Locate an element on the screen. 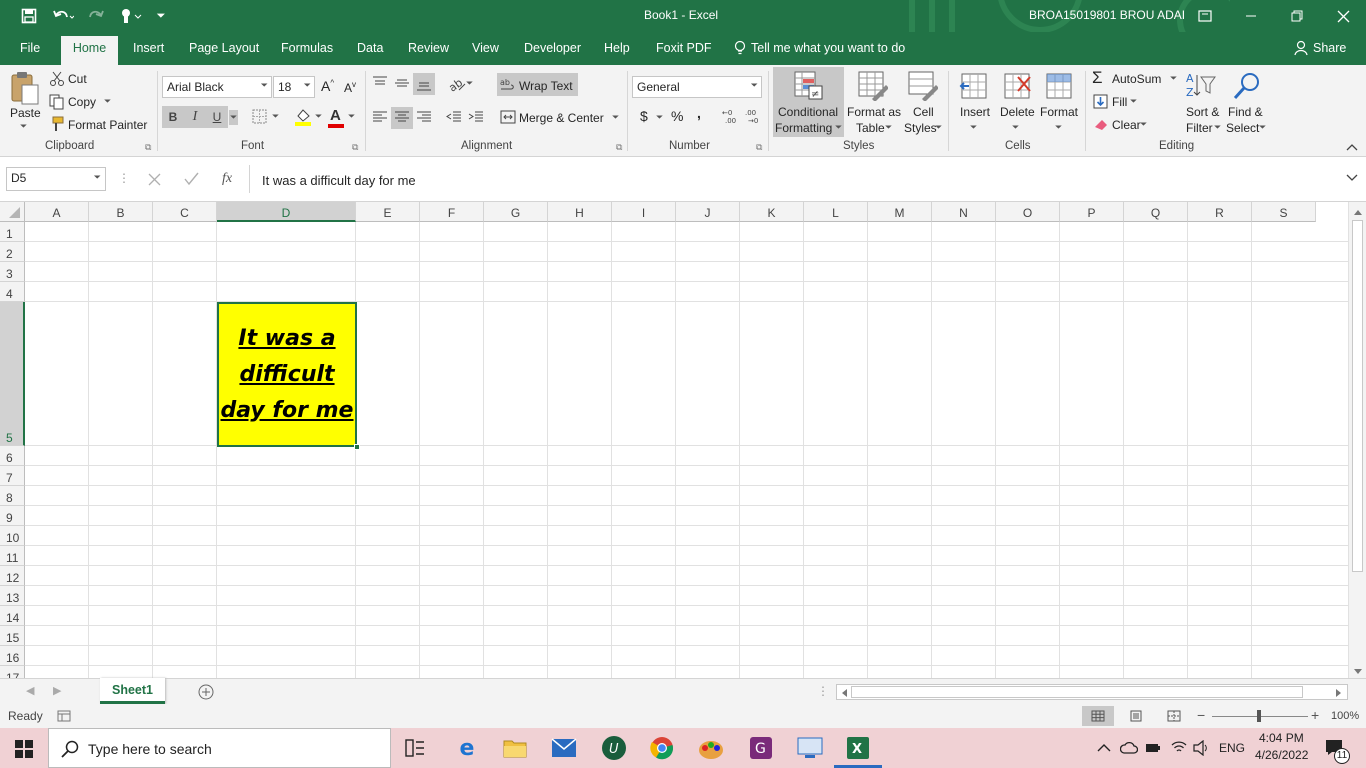 This screenshot has width=1366, height=768. row-header-9: 9 is located at coordinates (12, 516).